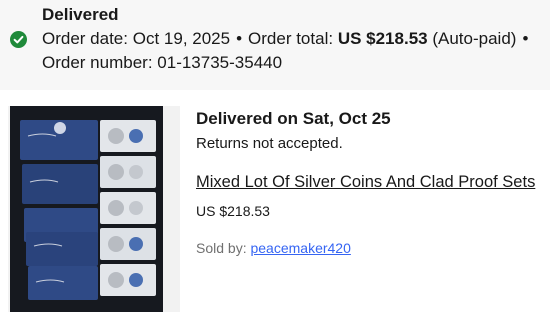 This screenshot has width=550, height=312. What do you see at coordinates (221, 248) in the screenshot?
I see `seller-label: Sold by:` at bounding box center [221, 248].